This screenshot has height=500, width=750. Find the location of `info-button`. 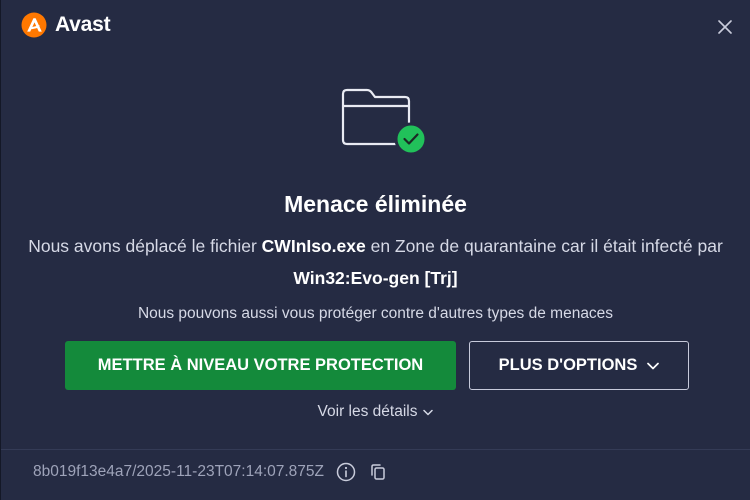

info-button is located at coordinates (346, 472).